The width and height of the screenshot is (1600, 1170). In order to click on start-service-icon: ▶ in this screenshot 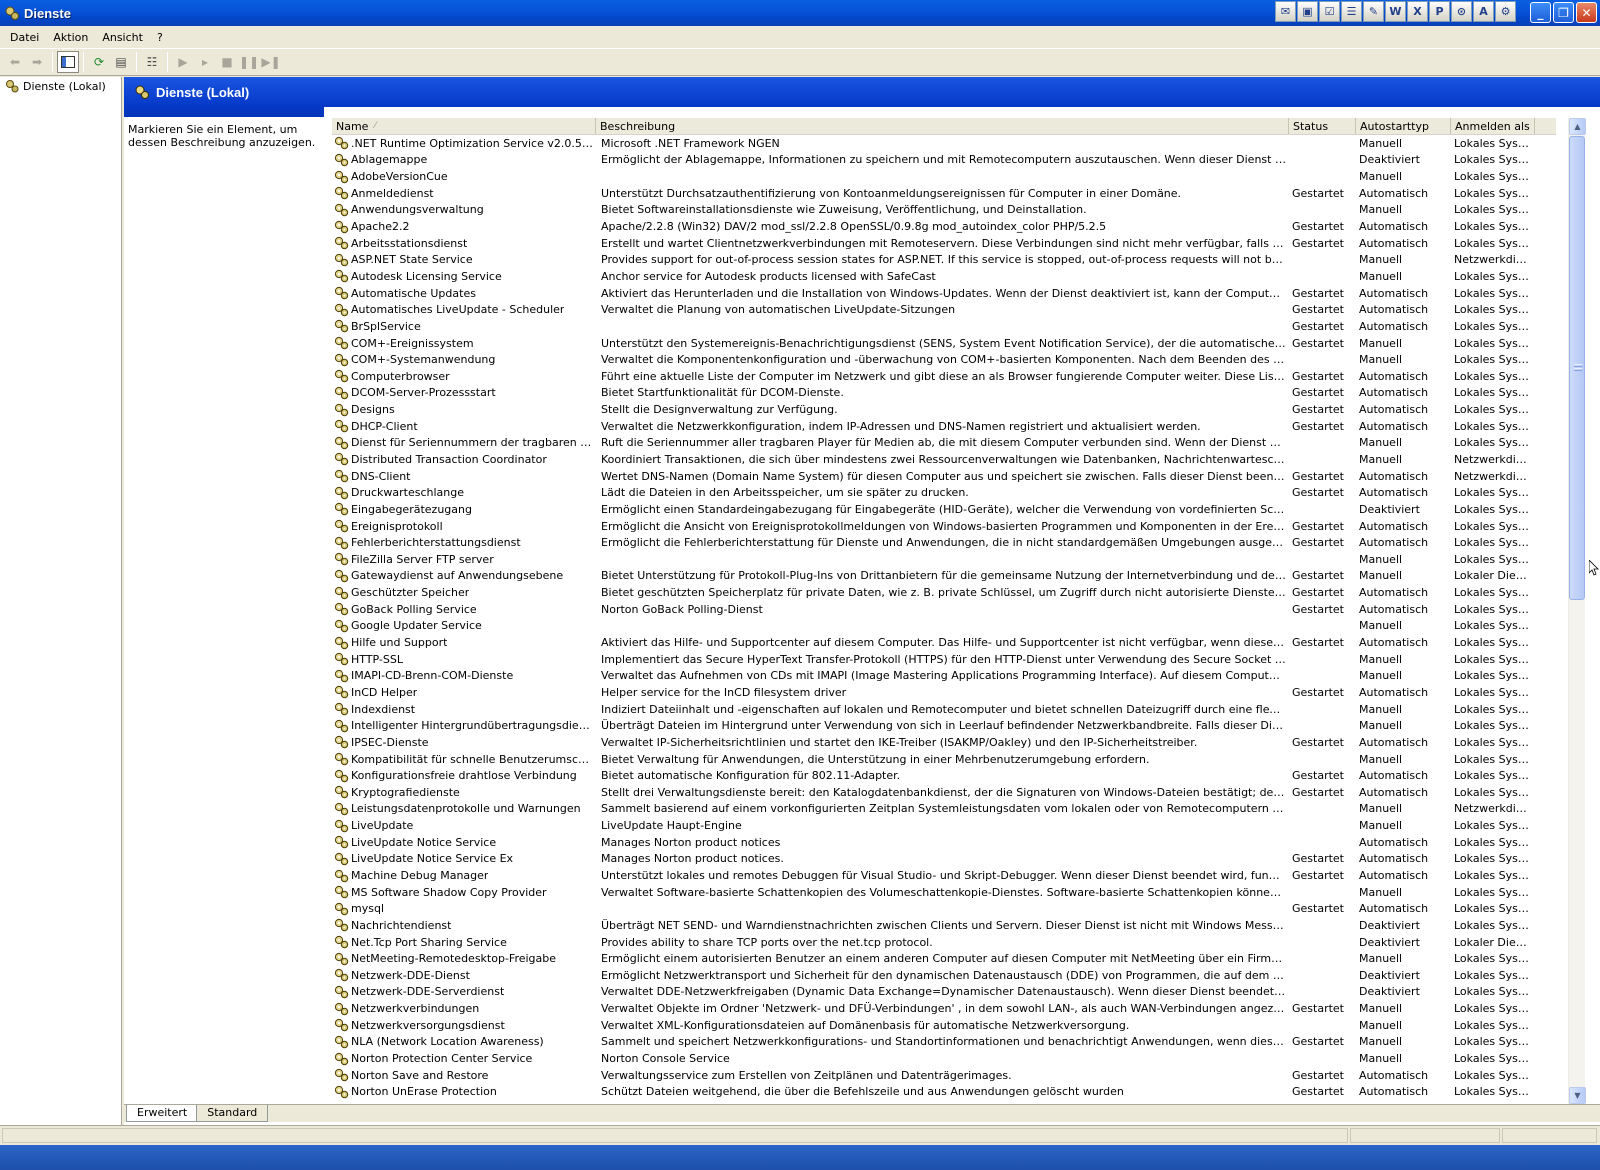, I will do `click(183, 62)`.